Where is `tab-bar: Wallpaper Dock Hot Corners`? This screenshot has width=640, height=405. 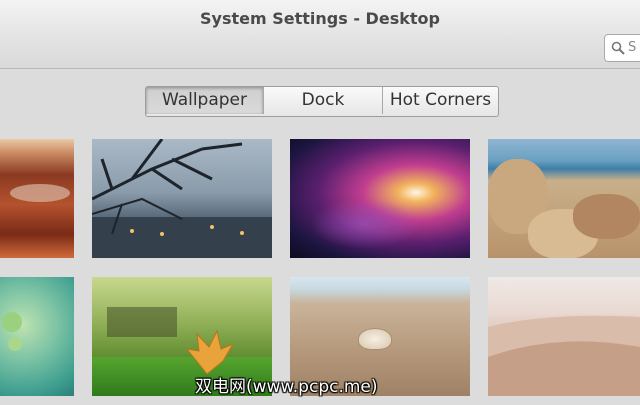 tab-bar: Wallpaper Dock Hot Corners is located at coordinates (322, 101).